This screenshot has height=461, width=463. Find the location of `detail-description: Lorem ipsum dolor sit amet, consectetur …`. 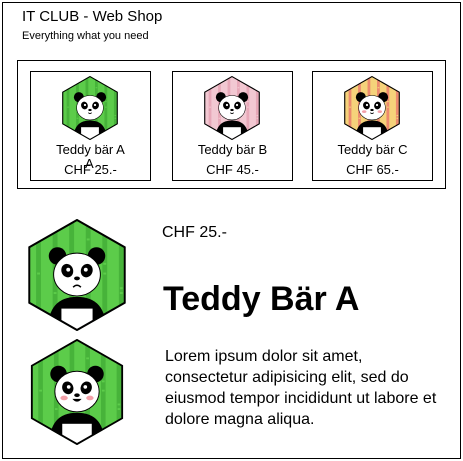

detail-description: Lorem ipsum dolor sit amet, consectetur … is located at coordinates (301, 388).